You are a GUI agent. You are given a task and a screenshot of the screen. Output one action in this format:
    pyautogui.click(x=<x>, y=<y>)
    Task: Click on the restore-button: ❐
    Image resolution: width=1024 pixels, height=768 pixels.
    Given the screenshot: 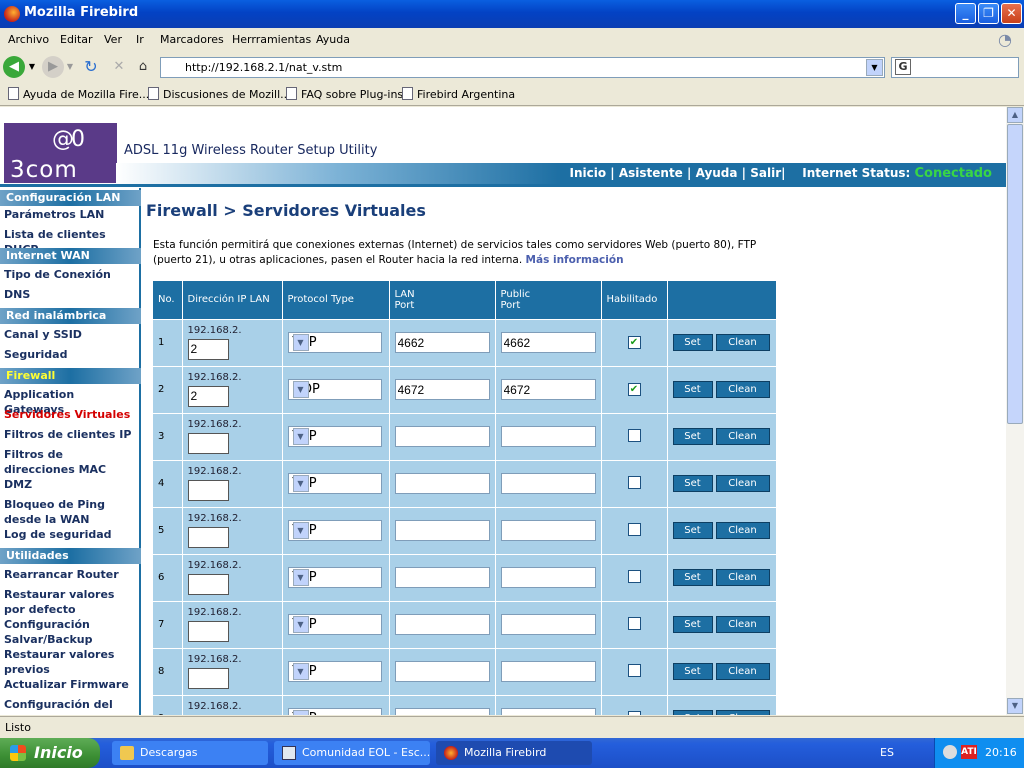 What is the action you would take?
    pyautogui.click(x=988, y=13)
    